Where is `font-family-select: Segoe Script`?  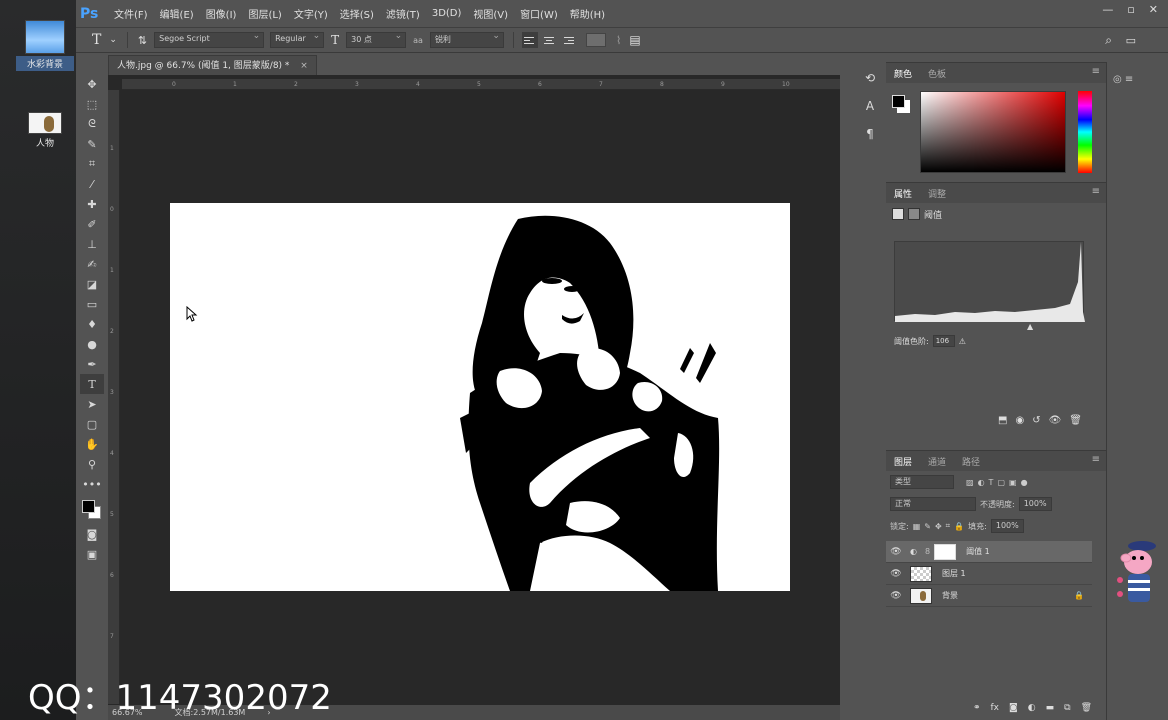
font-family-select: Segoe Script is located at coordinates (209, 39).